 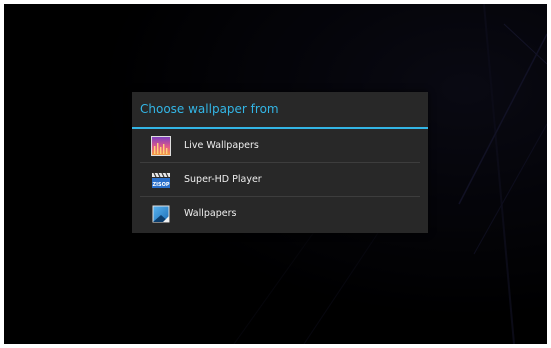 I want to click on list-item-wallpapers: Wallpapers, so click(x=280, y=214).